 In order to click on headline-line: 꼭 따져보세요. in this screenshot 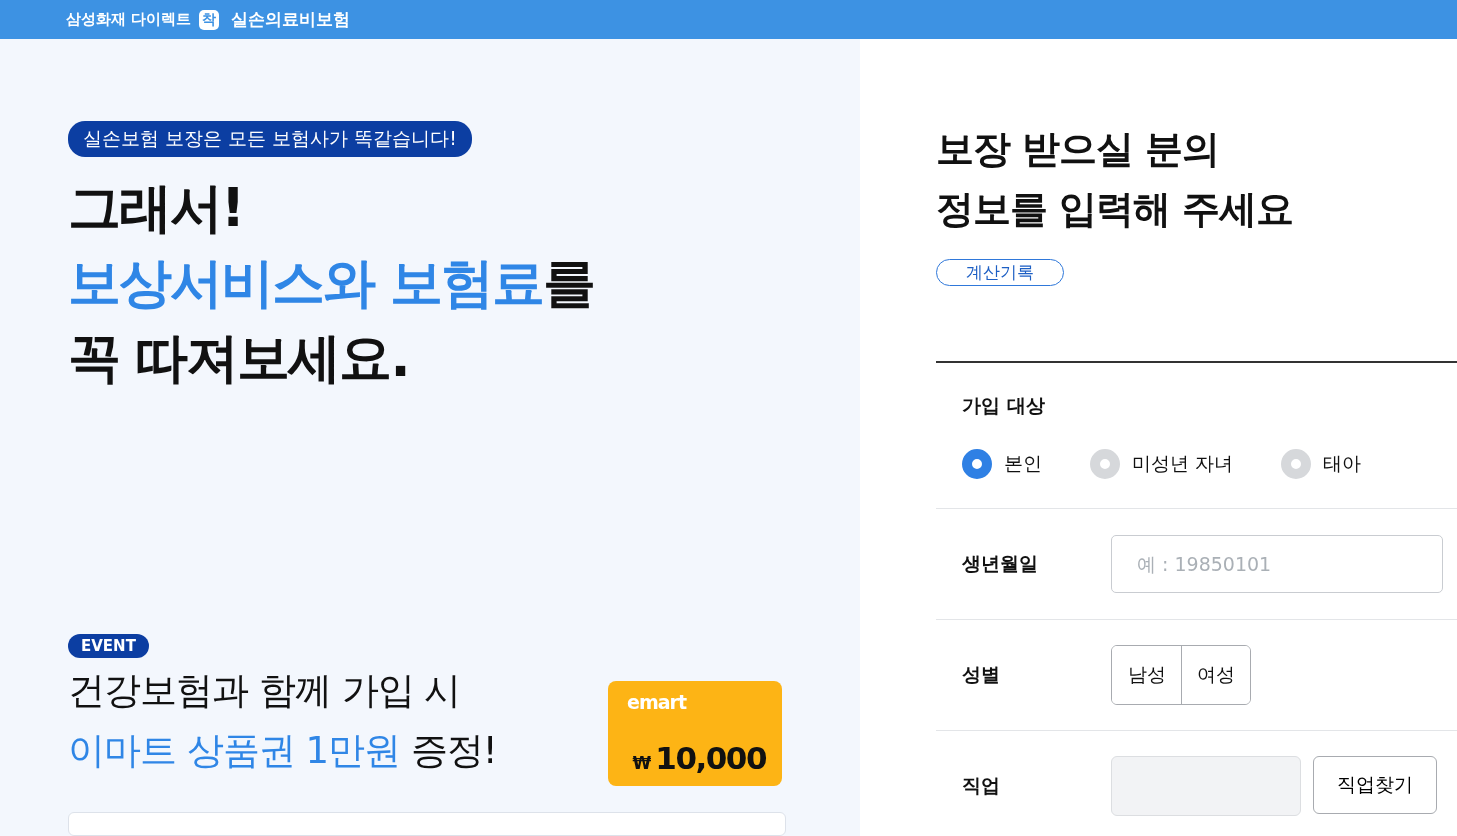, I will do `click(239, 358)`.